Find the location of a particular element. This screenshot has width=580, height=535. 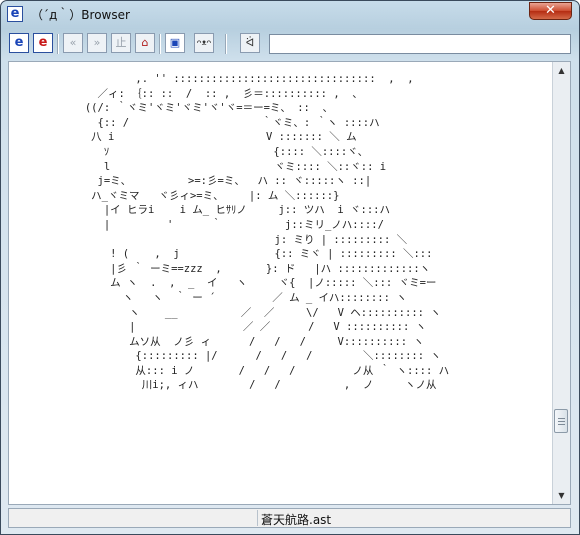

vertical-scrollbar: ▲ ▼ is located at coordinates (561, 283).